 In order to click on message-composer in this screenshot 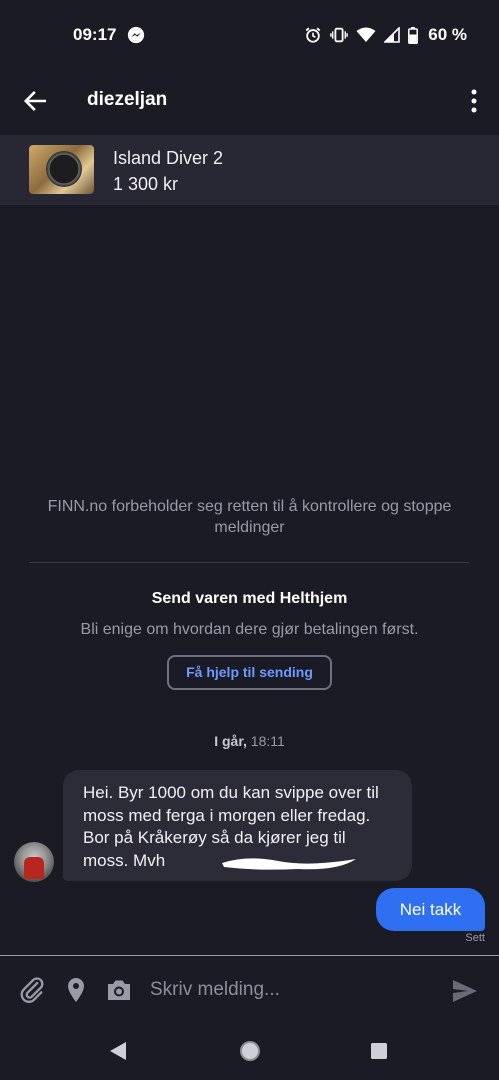, I will do `click(249, 990)`.